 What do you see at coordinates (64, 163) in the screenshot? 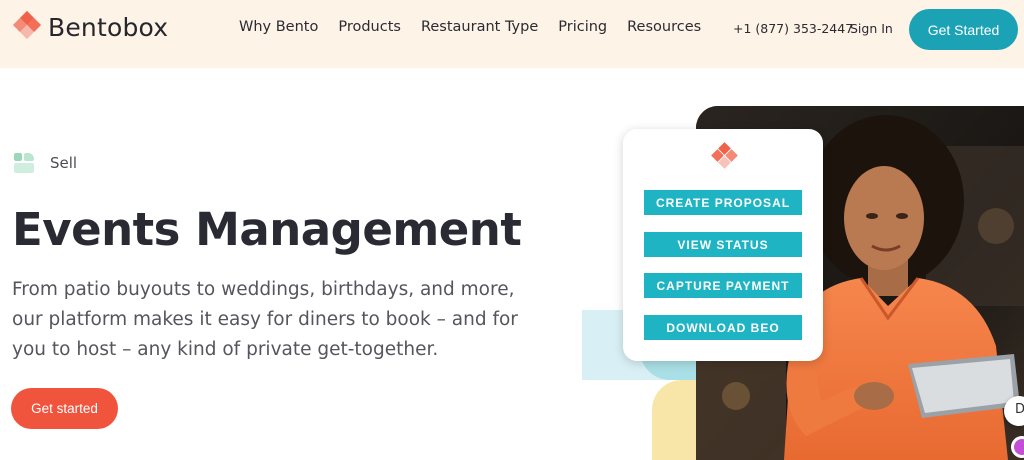
I see `category-label: Sell` at bounding box center [64, 163].